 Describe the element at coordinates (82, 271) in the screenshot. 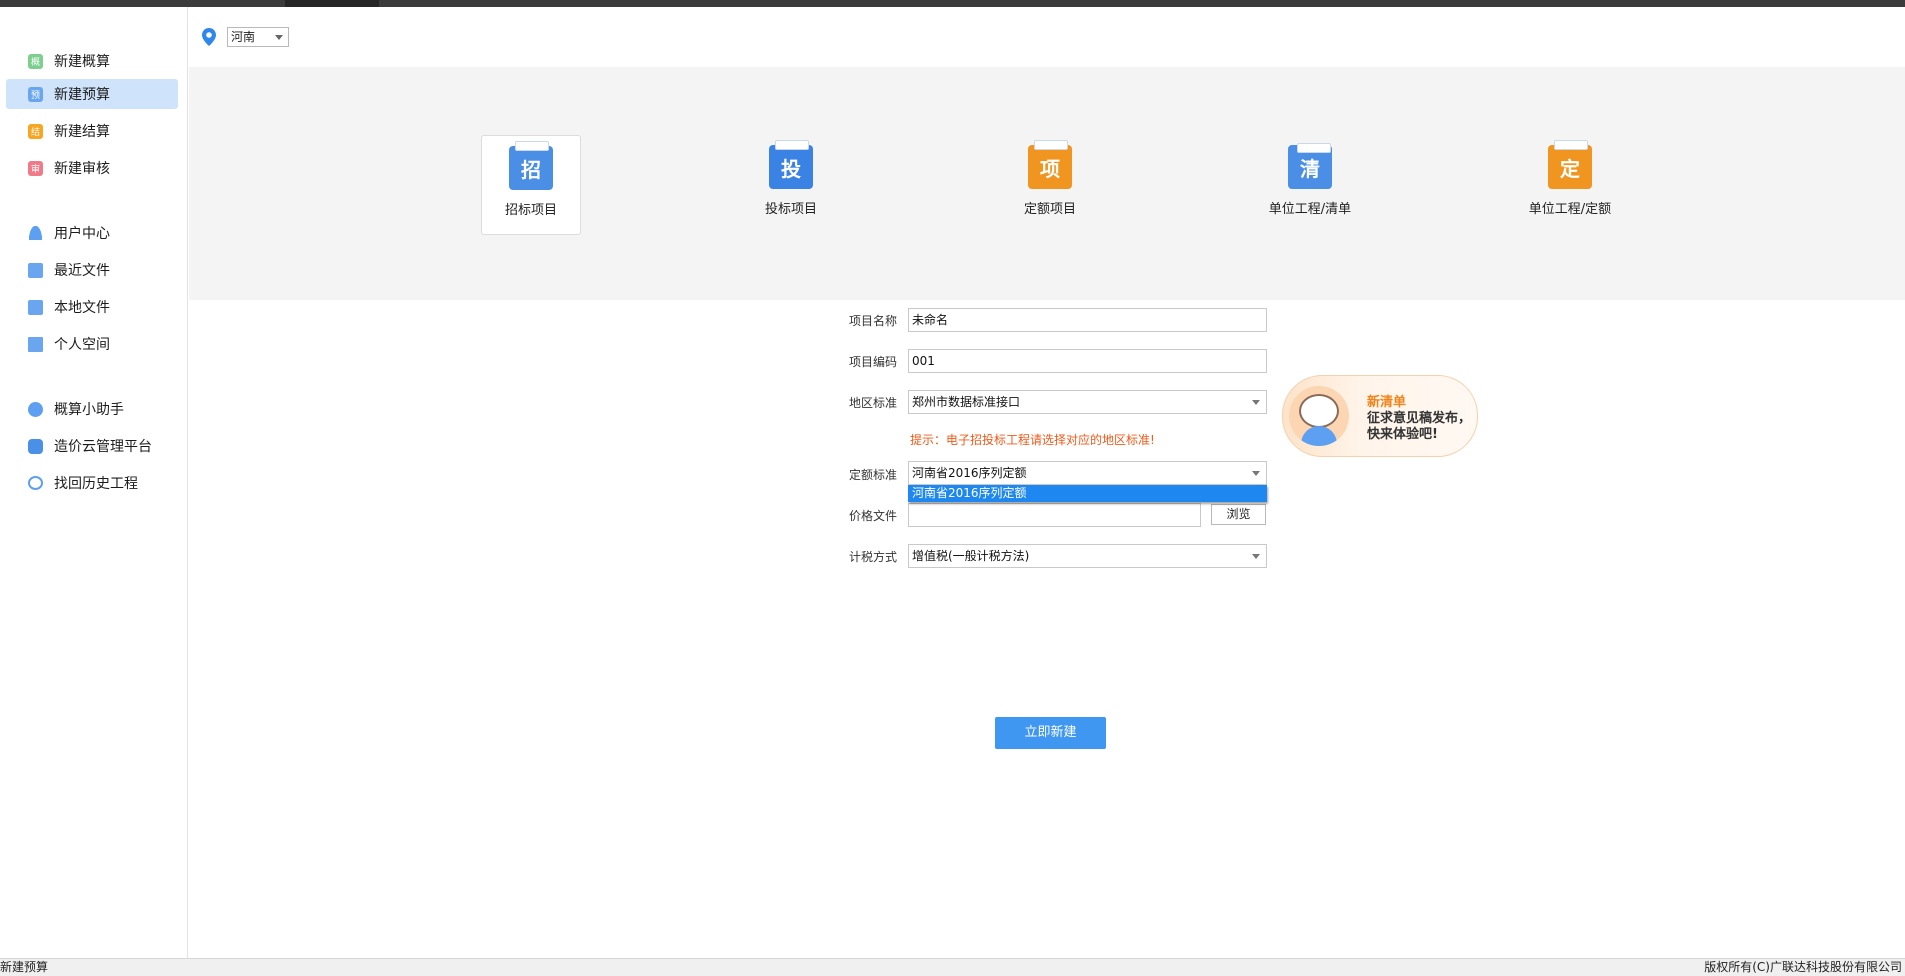

I see `sidebar-item-label: 最近文件` at that location.